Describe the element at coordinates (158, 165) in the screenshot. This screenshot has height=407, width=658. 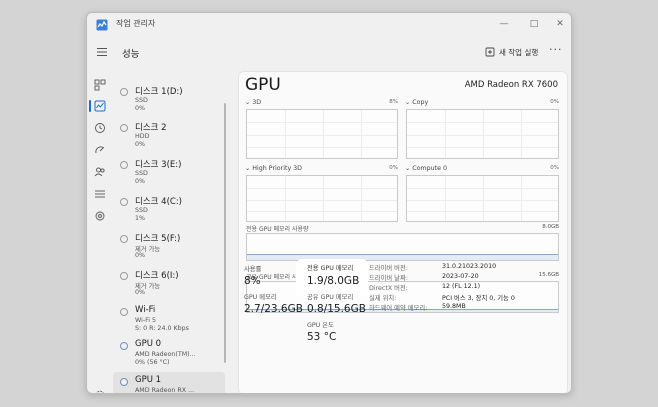
I see `device-name: 디스크 3(E:)` at that location.